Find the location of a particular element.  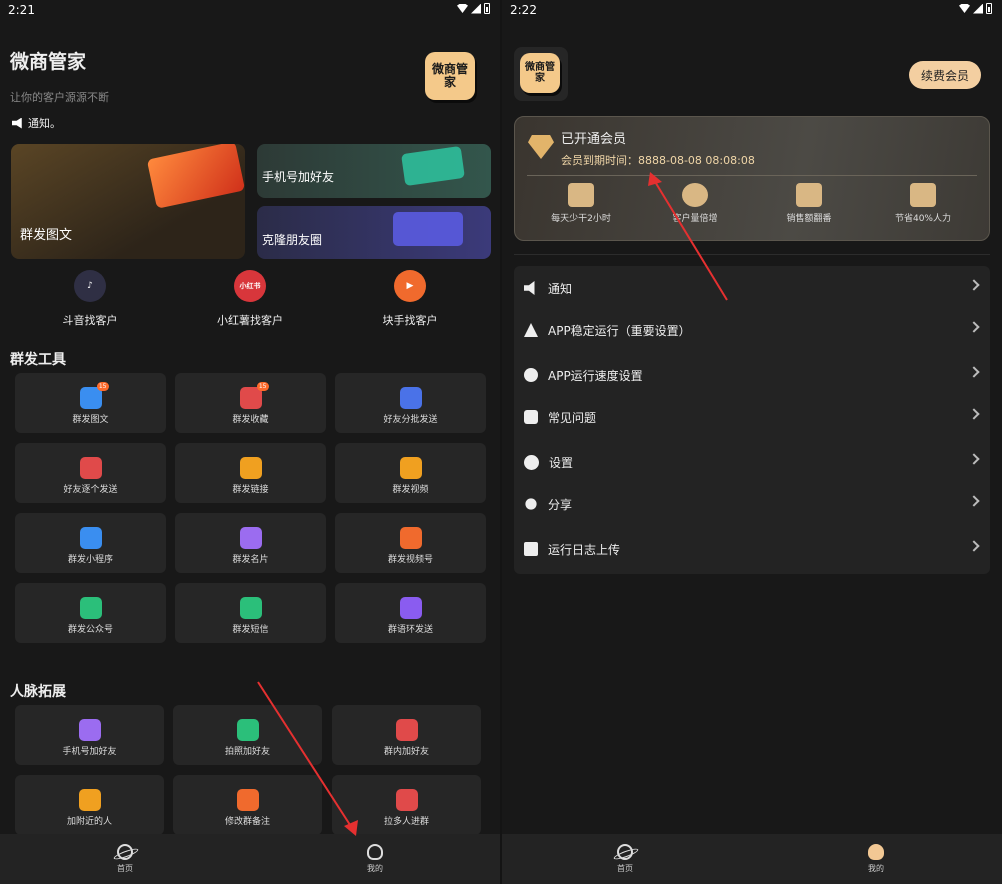

notice-bar: 通知。 is located at coordinates (36, 123).